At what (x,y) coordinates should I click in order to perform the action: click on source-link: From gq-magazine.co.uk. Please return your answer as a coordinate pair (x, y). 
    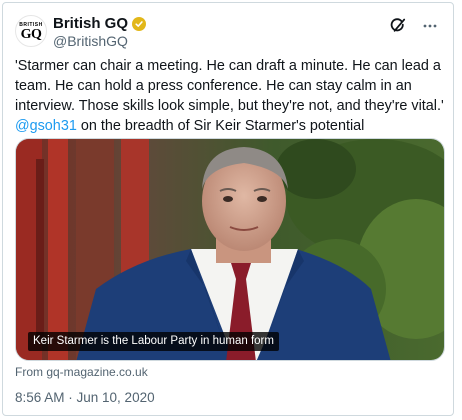
    Looking at the image, I should click on (81, 372).